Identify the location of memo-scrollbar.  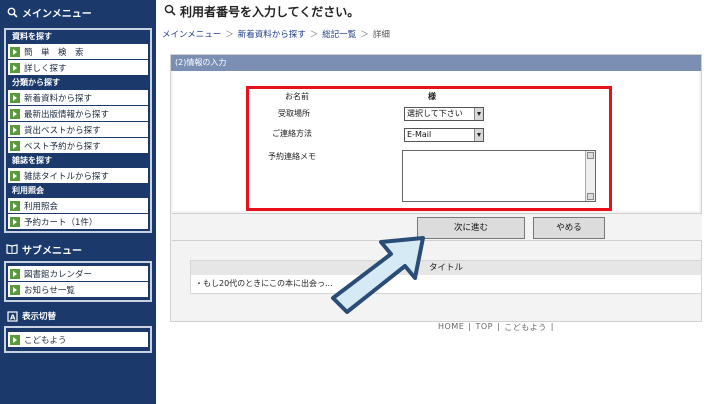
(590, 176).